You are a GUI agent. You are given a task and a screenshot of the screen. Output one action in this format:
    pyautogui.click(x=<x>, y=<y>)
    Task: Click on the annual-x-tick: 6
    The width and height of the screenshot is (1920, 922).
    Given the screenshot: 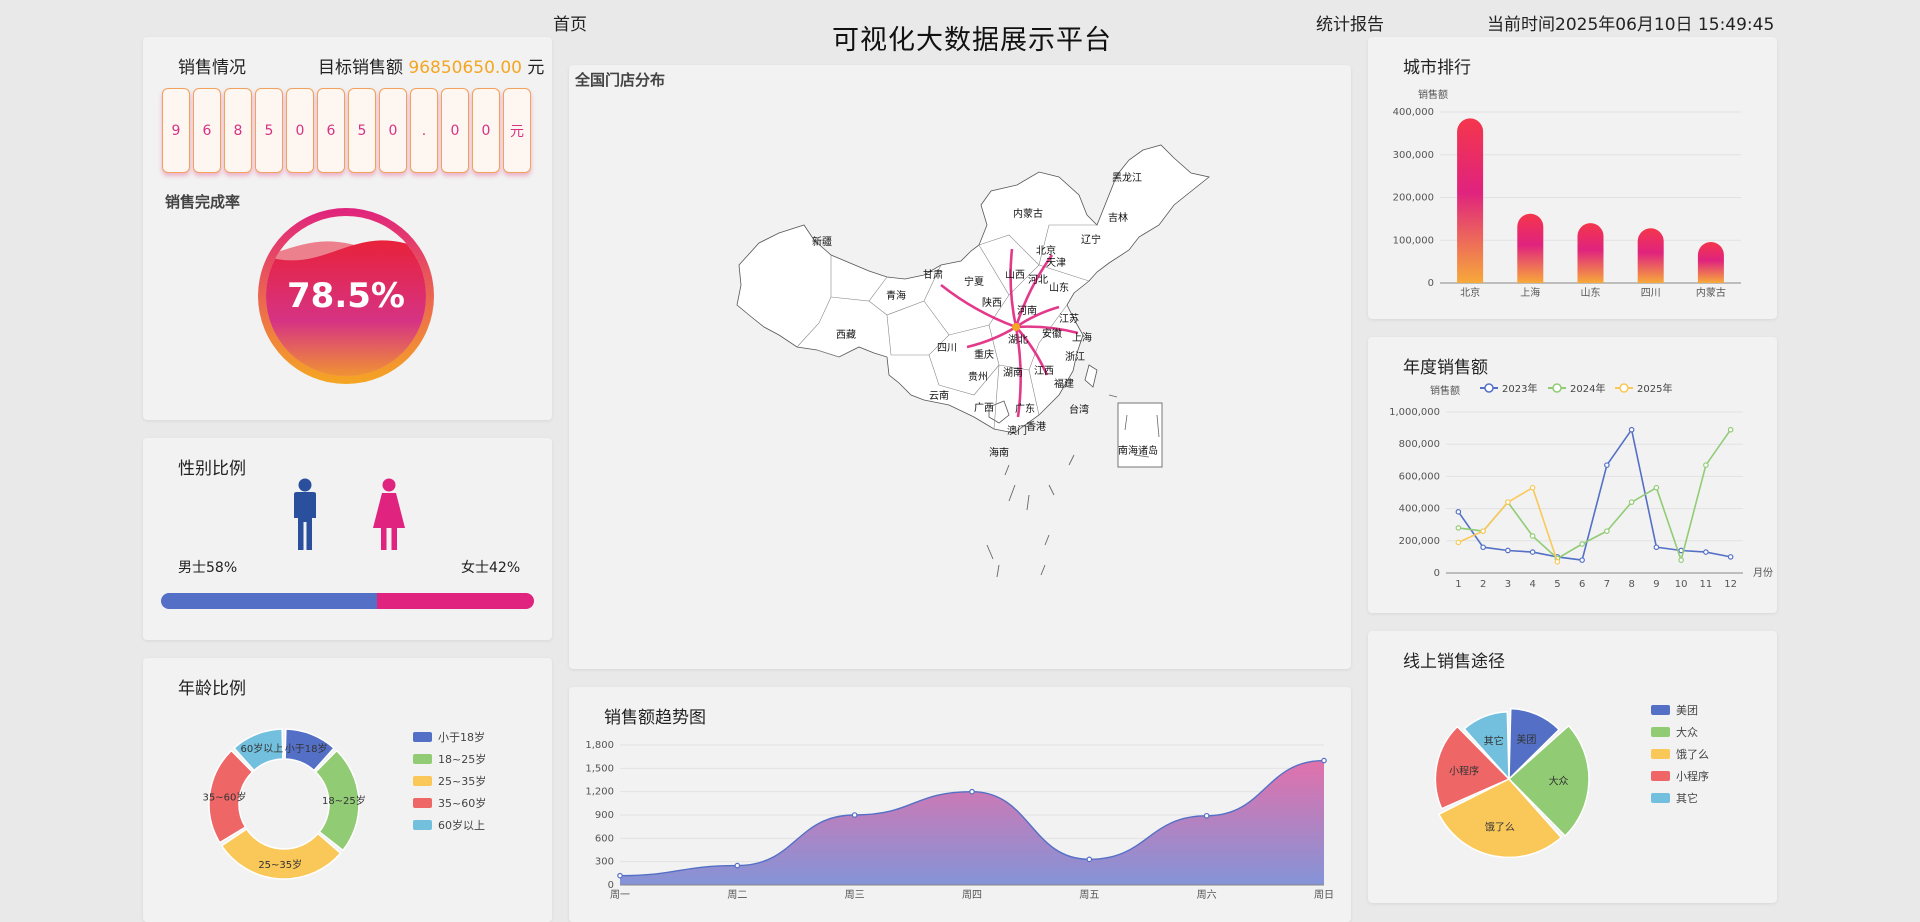 What is the action you would take?
    pyautogui.click(x=1582, y=584)
    